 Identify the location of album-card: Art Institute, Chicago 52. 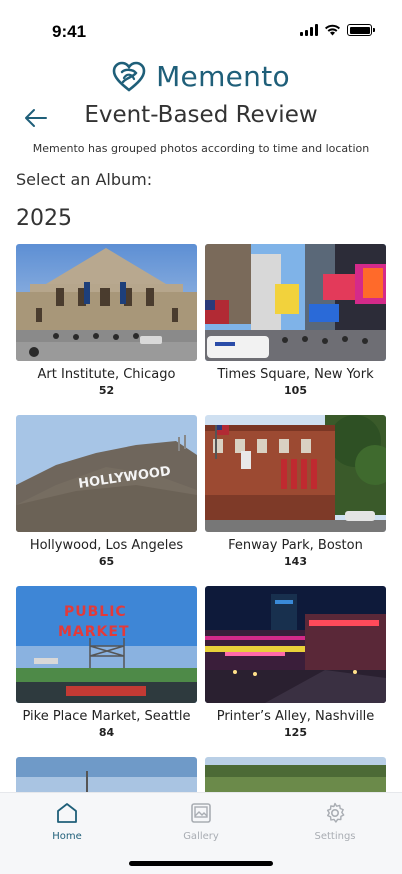
(106, 329).